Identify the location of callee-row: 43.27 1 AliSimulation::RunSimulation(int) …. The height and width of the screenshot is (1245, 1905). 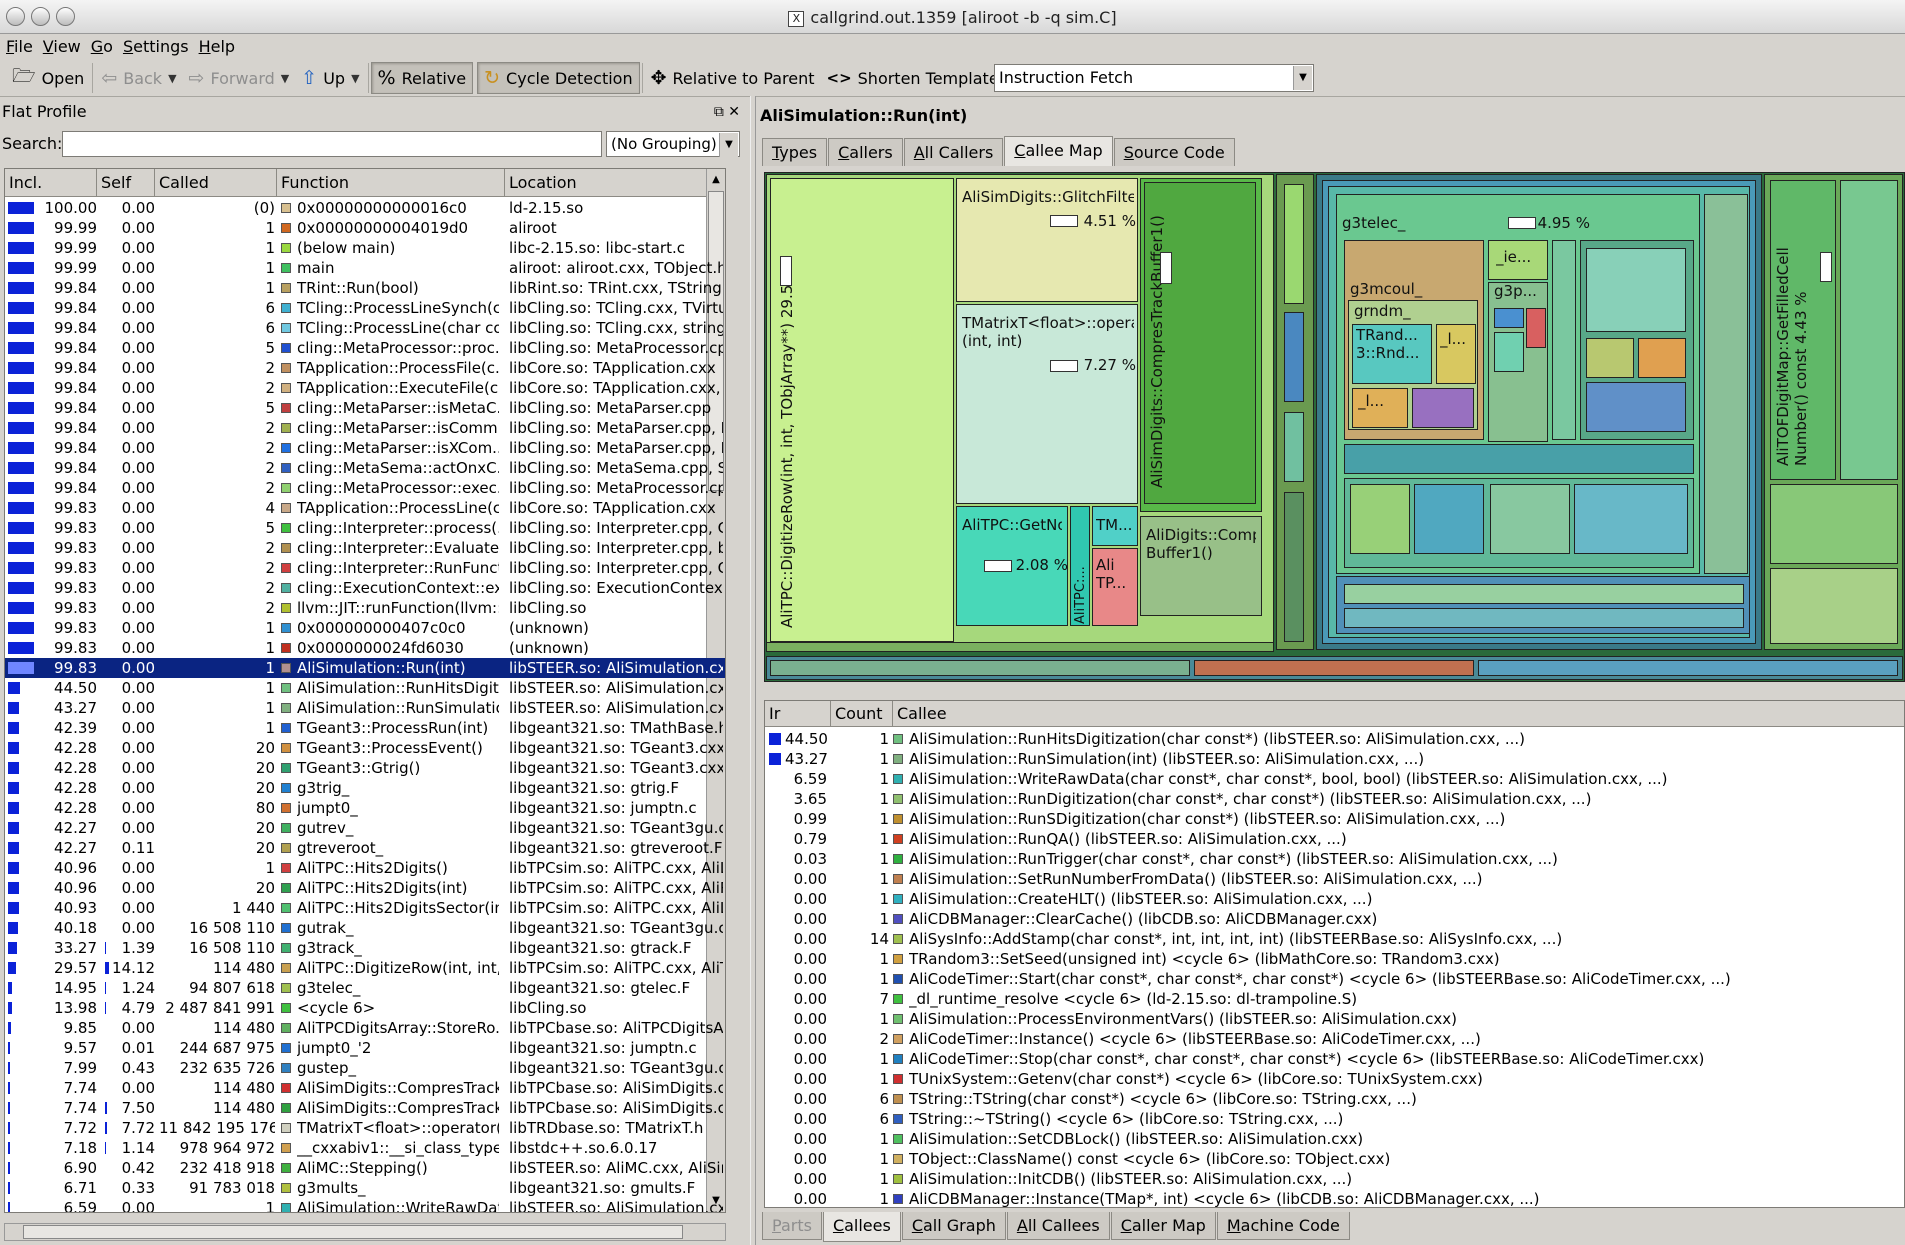
(1334, 759).